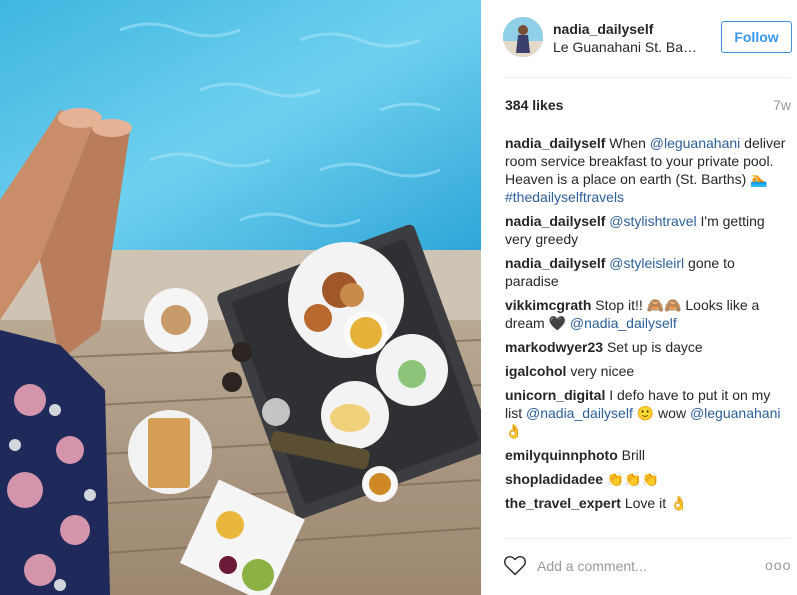  Describe the element at coordinates (646, 371) in the screenshot. I see `comment-item: igalcohol very nicee` at that location.